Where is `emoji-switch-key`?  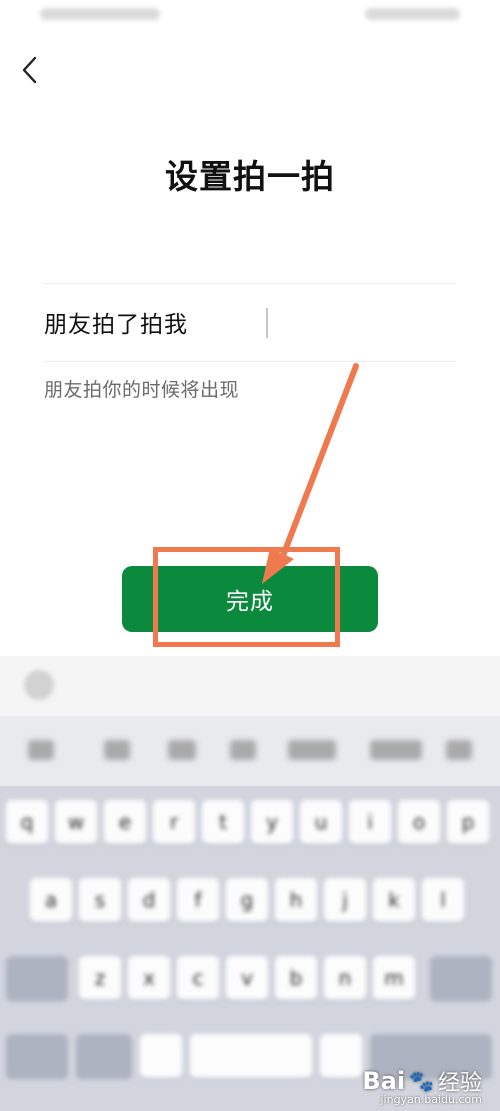 emoji-switch-key is located at coordinates (104, 1056).